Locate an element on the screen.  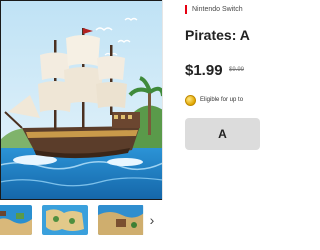
points-text: Eligible for up to is located at coordinates (222, 100).